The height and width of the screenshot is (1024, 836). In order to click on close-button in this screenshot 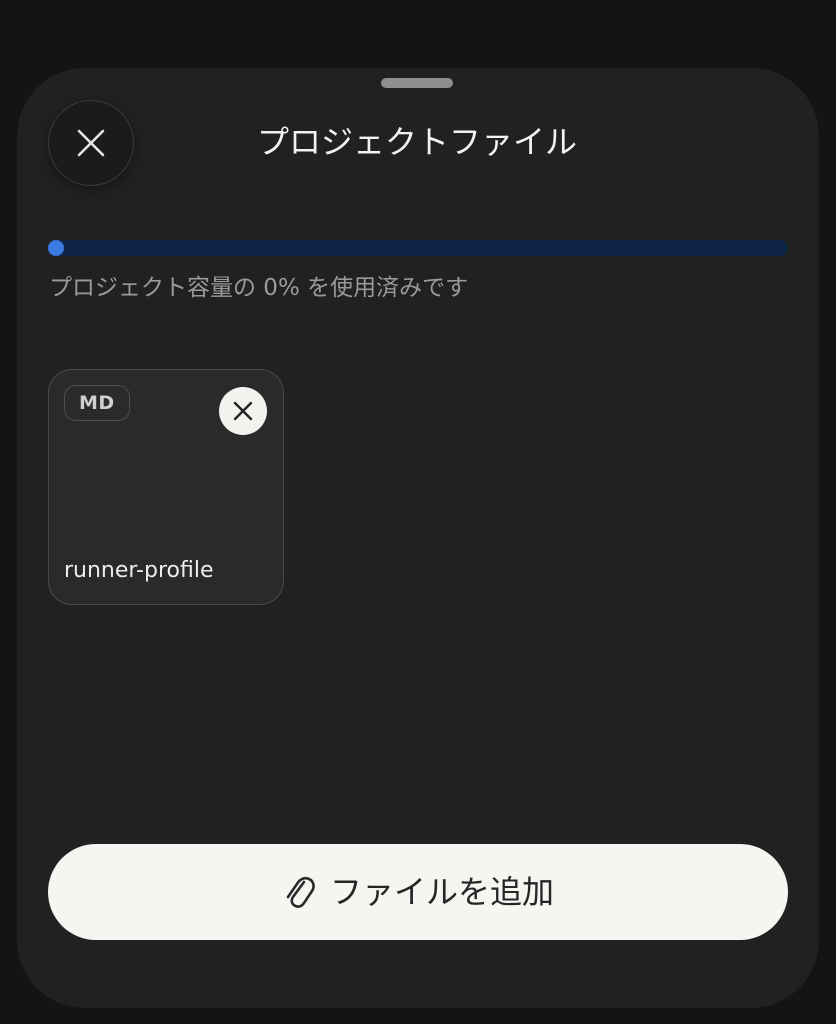, I will do `click(91, 143)`.